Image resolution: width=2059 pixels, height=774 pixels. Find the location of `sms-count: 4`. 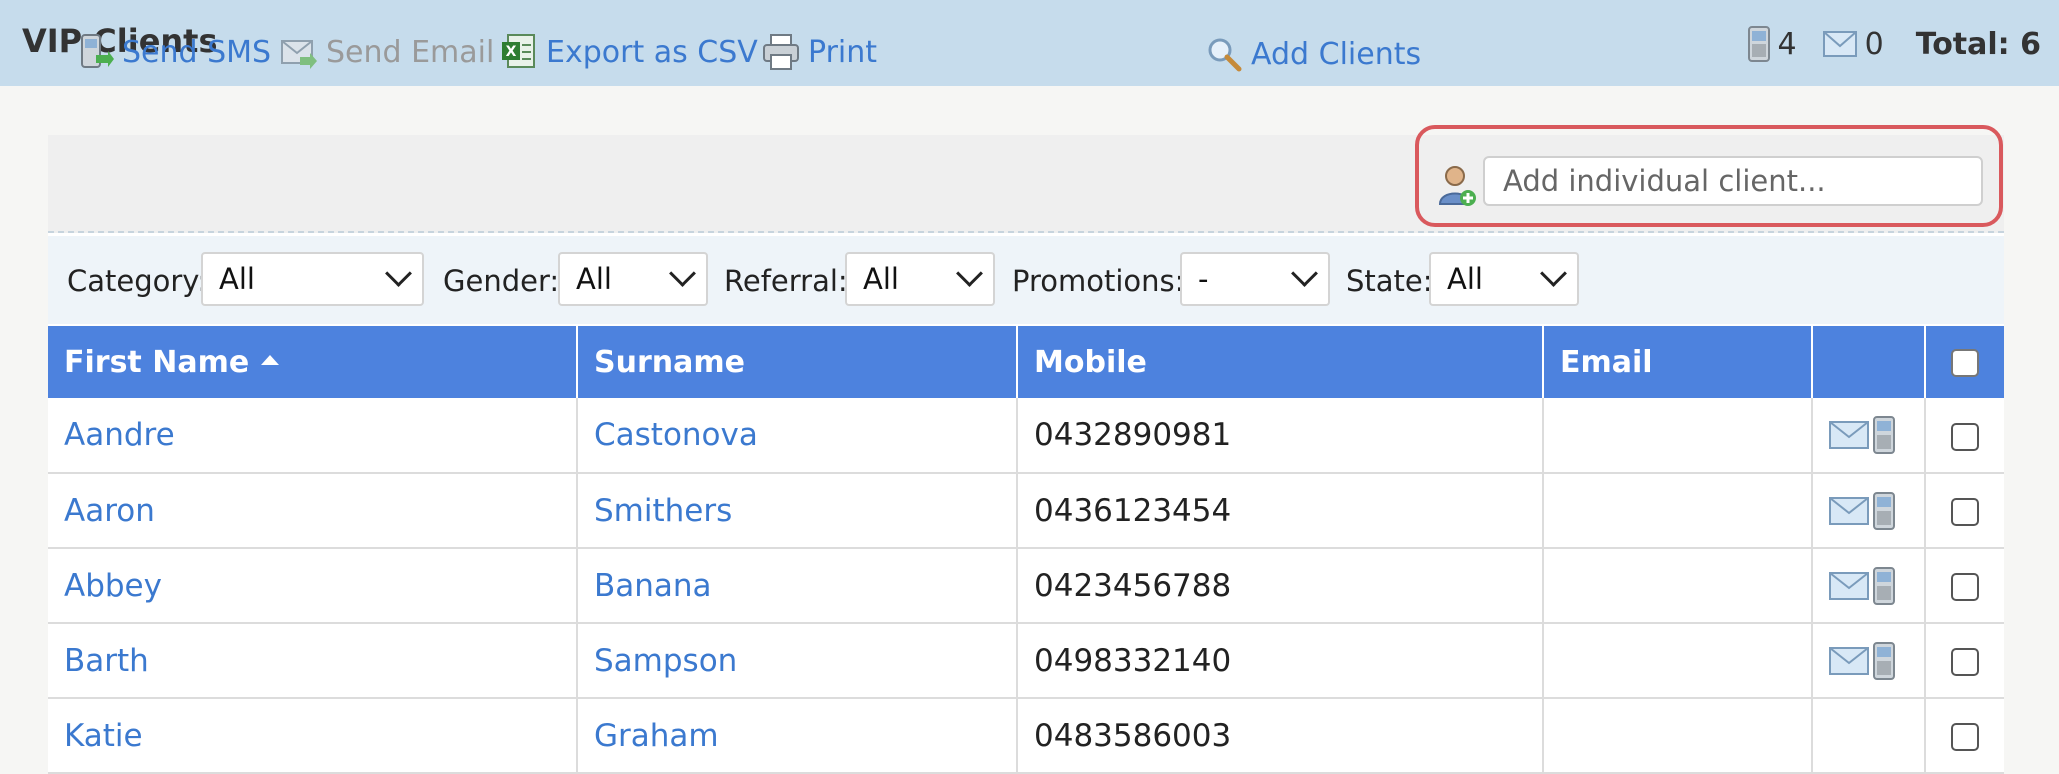

sms-count: 4 is located at coordinates (1787, 44).